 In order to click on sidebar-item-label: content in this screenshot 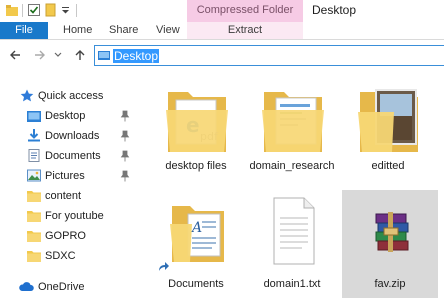, I will do `click(63, 196)`.